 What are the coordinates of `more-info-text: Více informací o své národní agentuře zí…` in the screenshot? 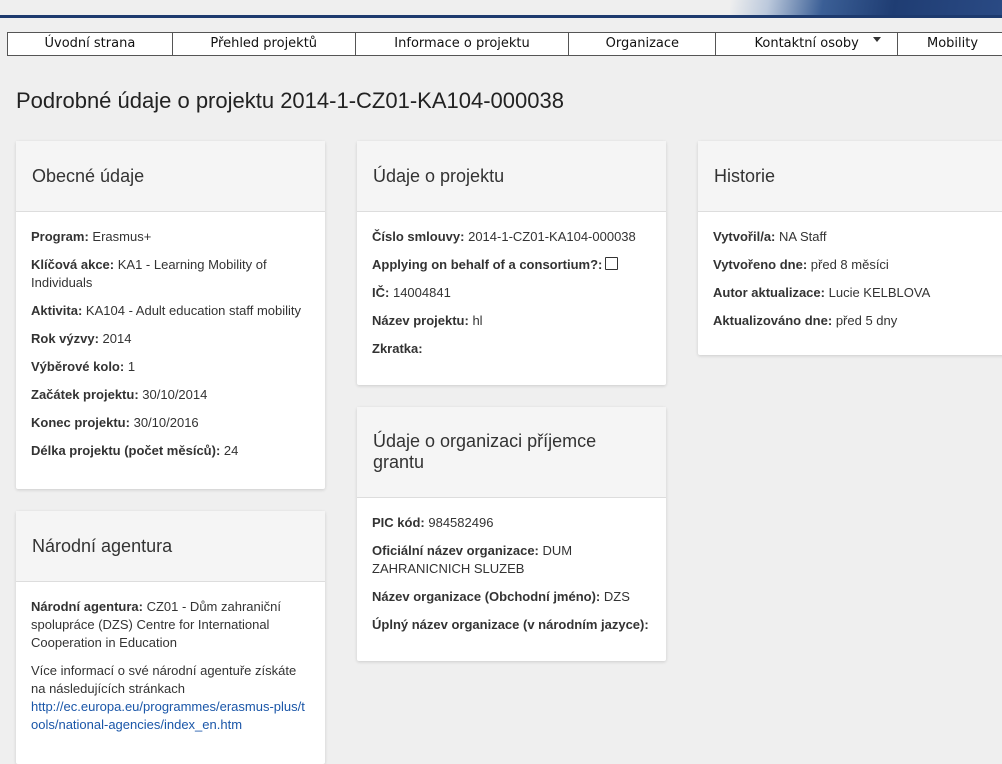 It's located at (164, 679).